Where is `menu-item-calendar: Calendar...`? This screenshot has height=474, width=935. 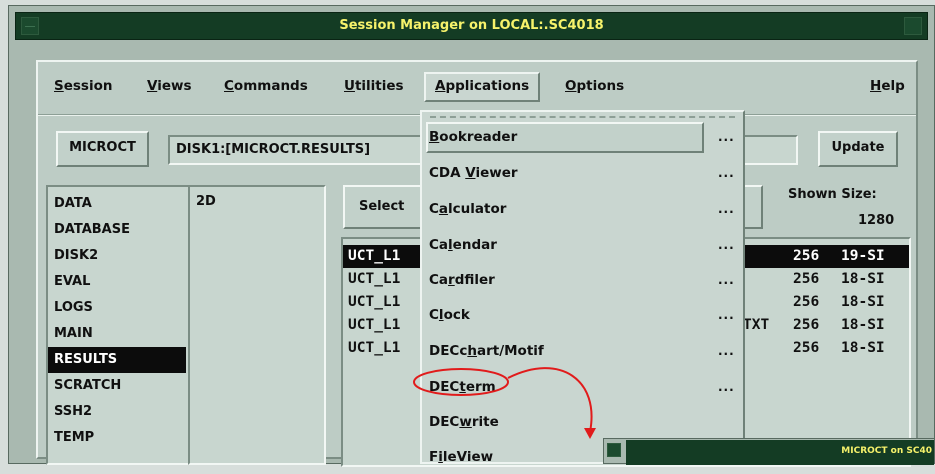
menu-item-calendar: Calendar... is located at coordinates (582, 246).